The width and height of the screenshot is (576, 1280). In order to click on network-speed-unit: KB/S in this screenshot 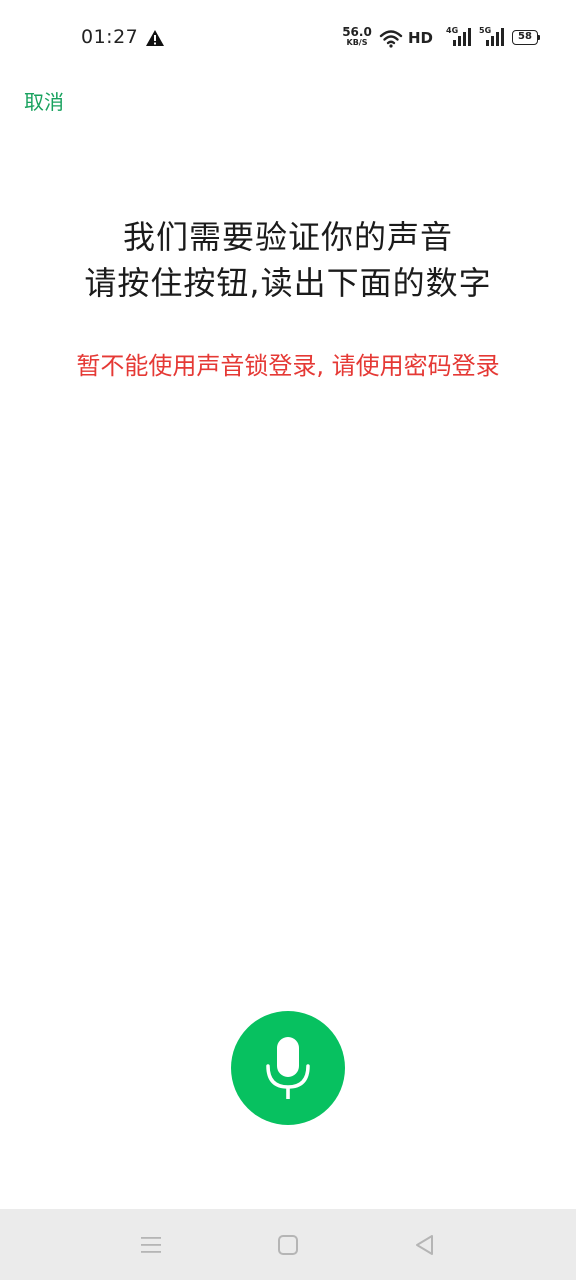, I will do `click(357, 42)`.